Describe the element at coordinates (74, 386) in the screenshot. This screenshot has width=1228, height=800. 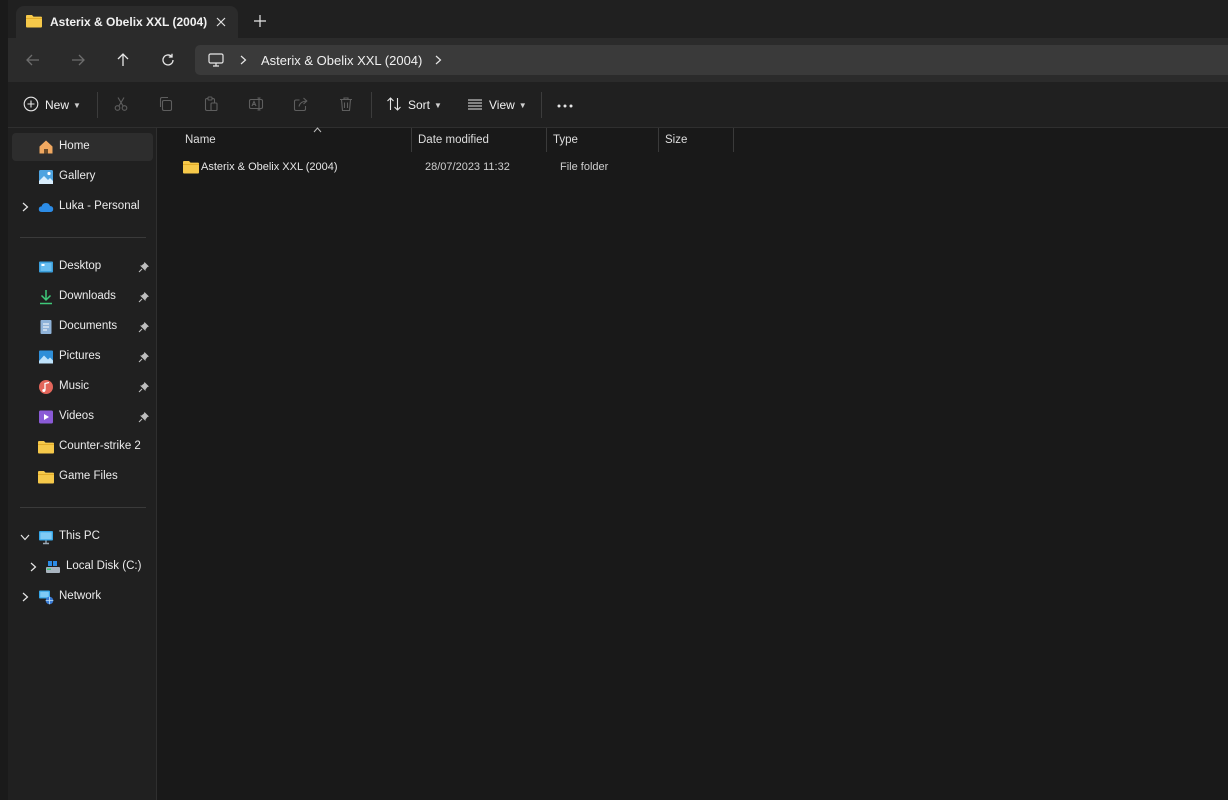
I see `sidebar-item-label: Music` at that location.